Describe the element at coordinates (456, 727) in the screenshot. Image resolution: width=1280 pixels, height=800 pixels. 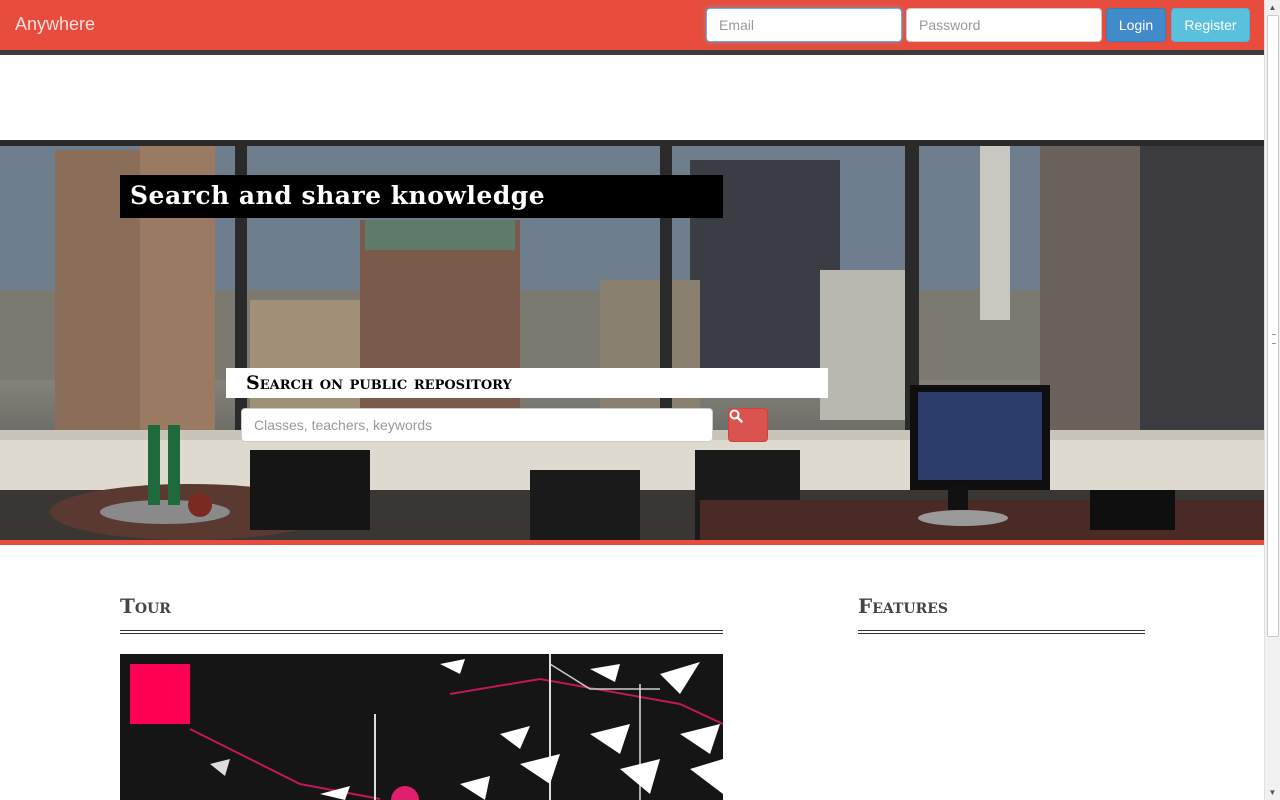
I see `network-graphic` at that location.